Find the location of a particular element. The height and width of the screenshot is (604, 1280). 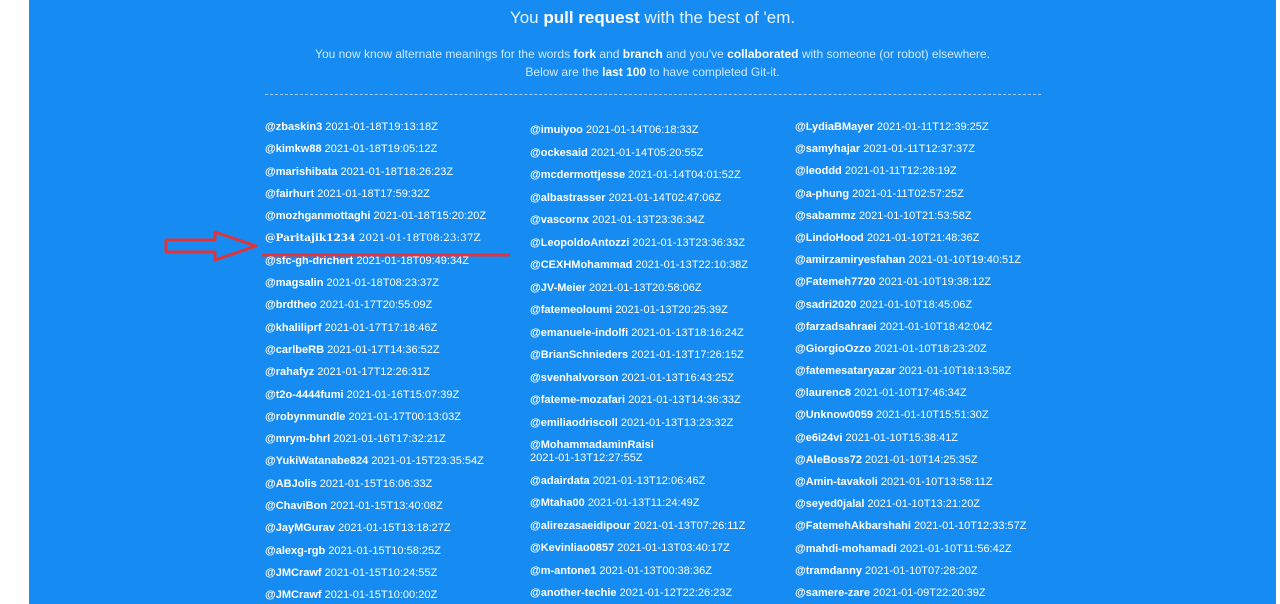

username-link: @Amin-tavakoli is located at coordinates (836, 482).